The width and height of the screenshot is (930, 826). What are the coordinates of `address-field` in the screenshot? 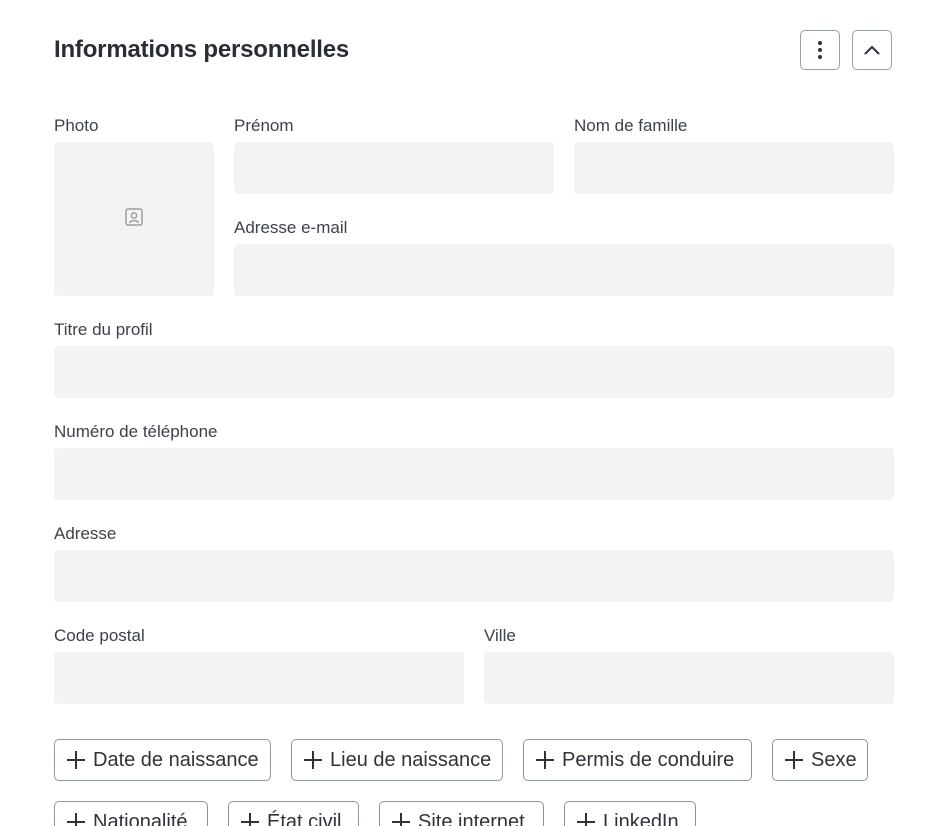 It's located at (474, 576).